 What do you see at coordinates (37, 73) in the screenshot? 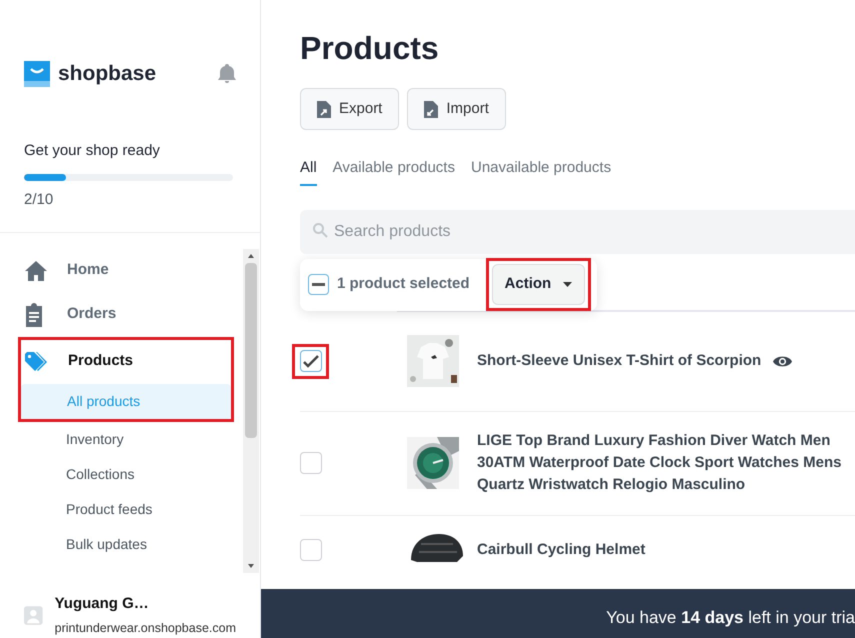
I see `logo-icon` at bounding box center [37, 73].